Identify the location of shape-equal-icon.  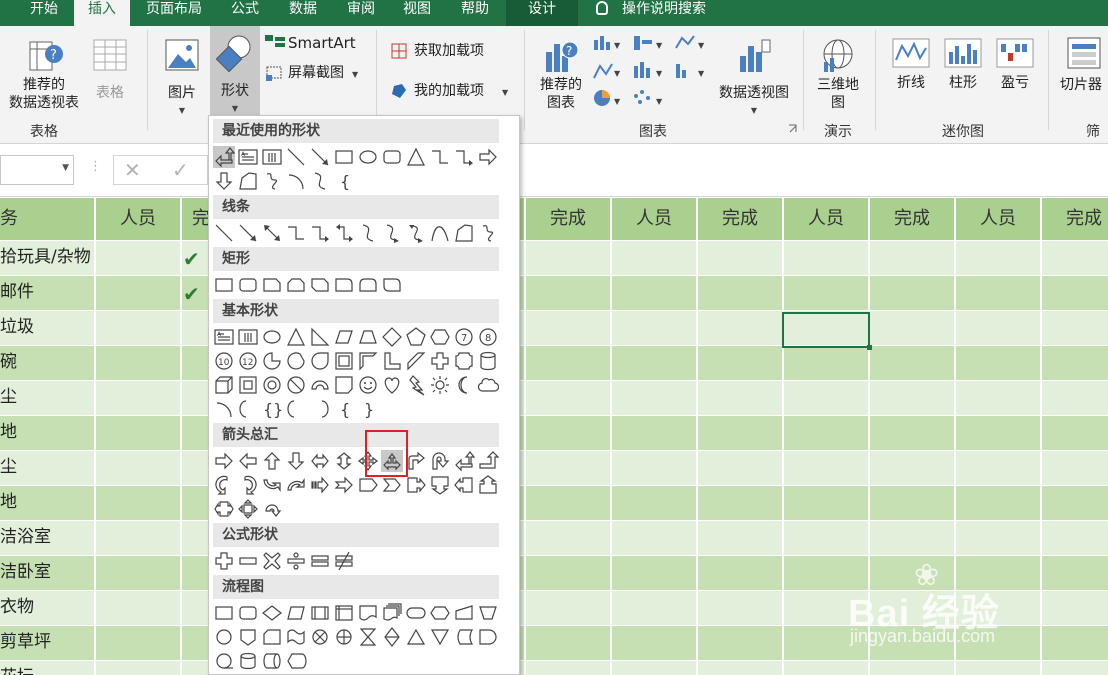
(320, 561).